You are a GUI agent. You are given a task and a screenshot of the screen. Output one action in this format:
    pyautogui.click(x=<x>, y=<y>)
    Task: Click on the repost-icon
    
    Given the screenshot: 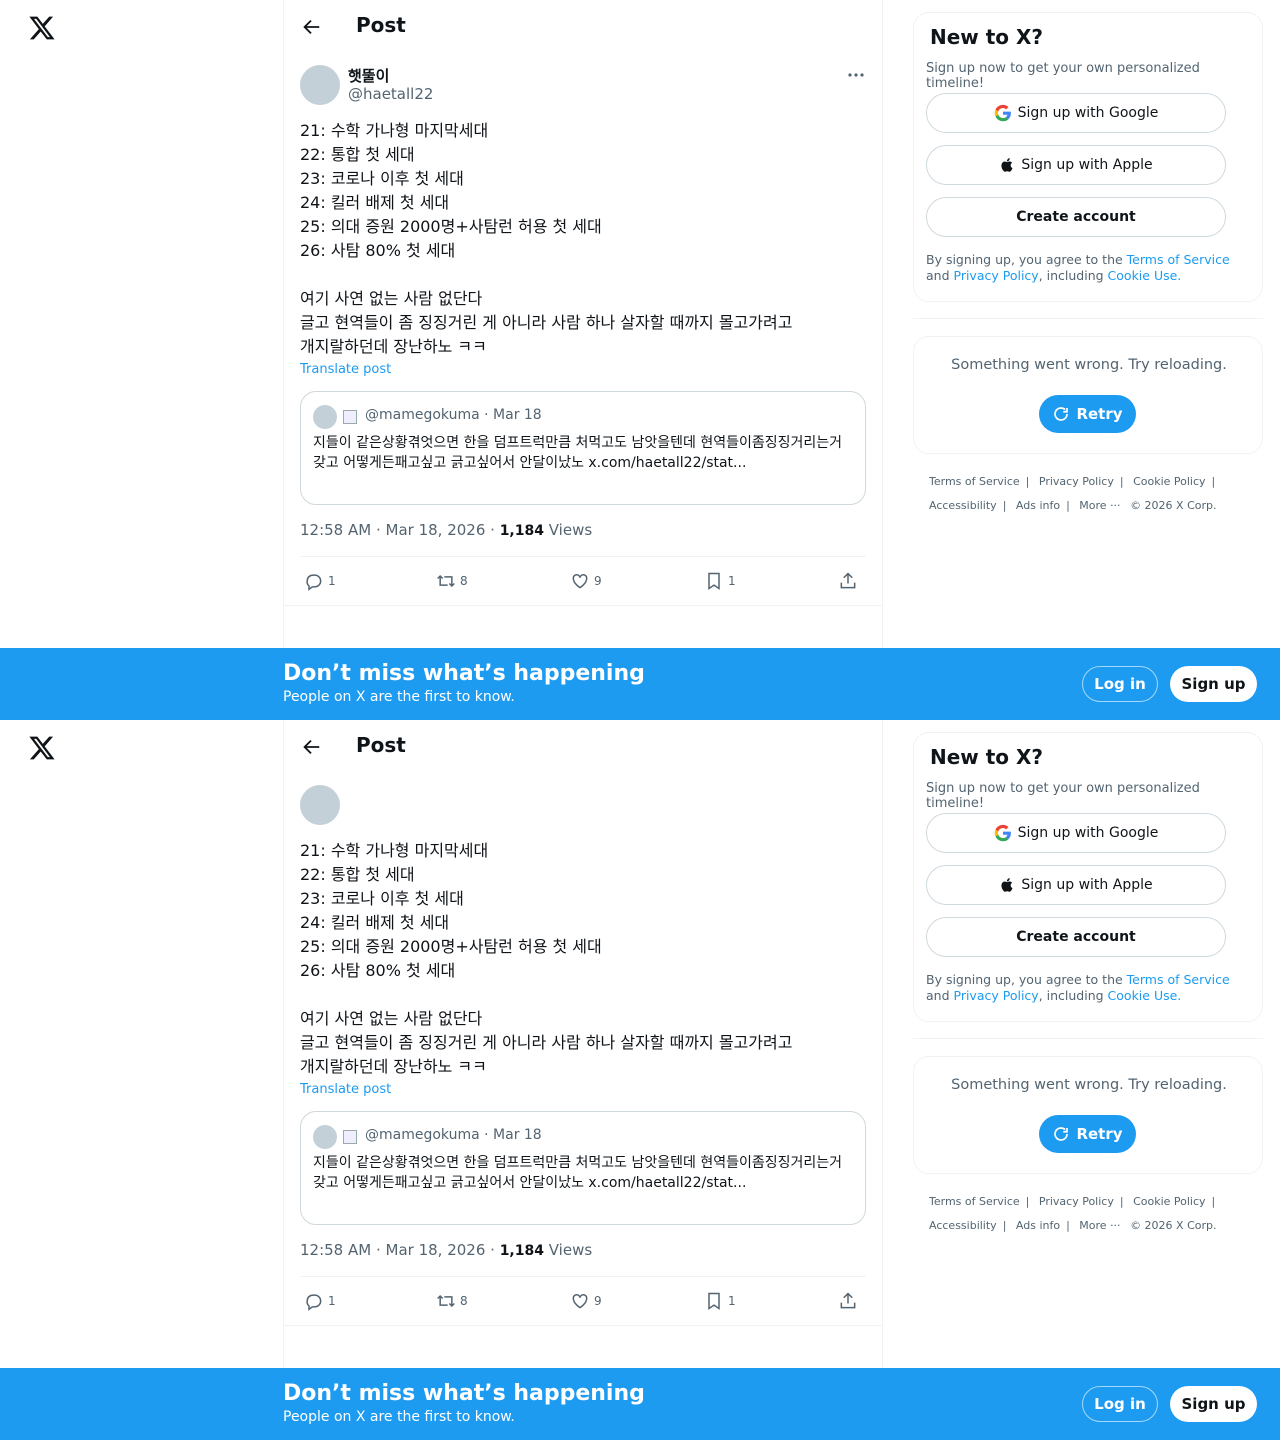 What is the action you would take?
    pyautogui.click(x=446, y=1301)
    